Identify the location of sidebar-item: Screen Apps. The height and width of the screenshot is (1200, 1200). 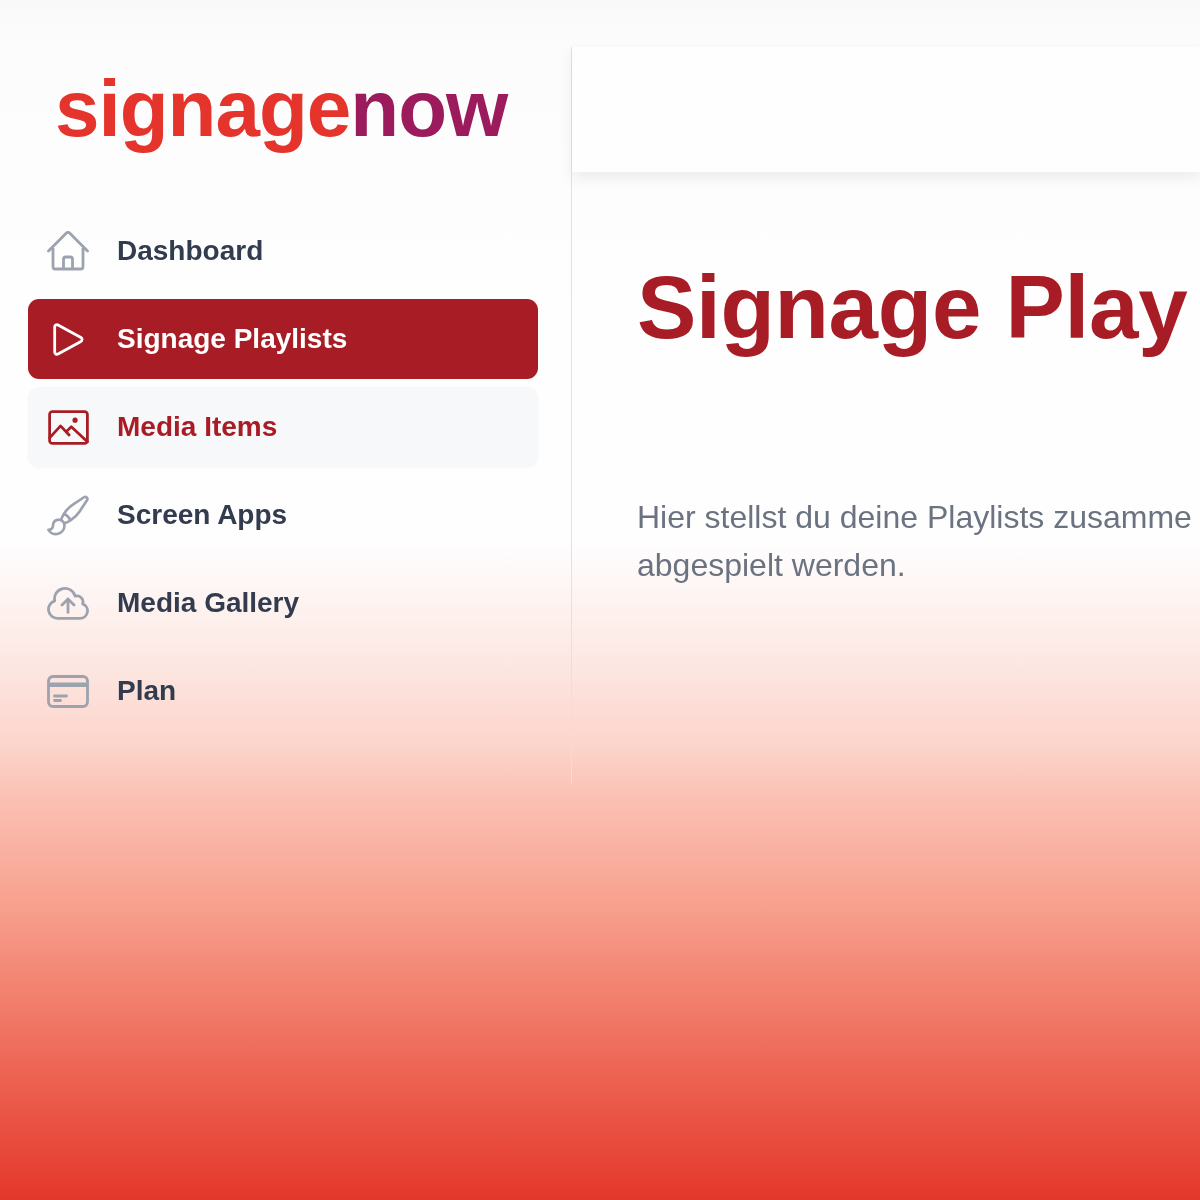
(283, 515).